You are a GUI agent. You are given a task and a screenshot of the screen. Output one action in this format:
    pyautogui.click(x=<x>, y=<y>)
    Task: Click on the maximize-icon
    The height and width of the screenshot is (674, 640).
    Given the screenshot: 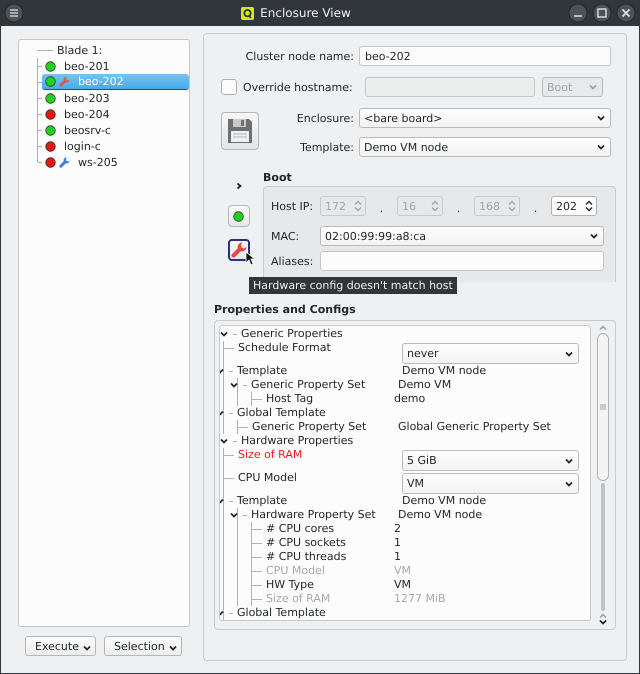 What is the action you would take?
    pyautogui.click(x=602, y=13)
    